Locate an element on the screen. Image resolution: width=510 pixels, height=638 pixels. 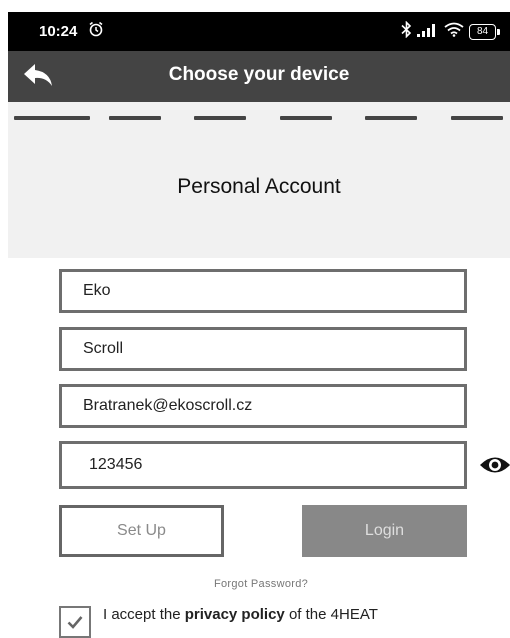
privacy-checkbox is located at coordinates (75, 622).